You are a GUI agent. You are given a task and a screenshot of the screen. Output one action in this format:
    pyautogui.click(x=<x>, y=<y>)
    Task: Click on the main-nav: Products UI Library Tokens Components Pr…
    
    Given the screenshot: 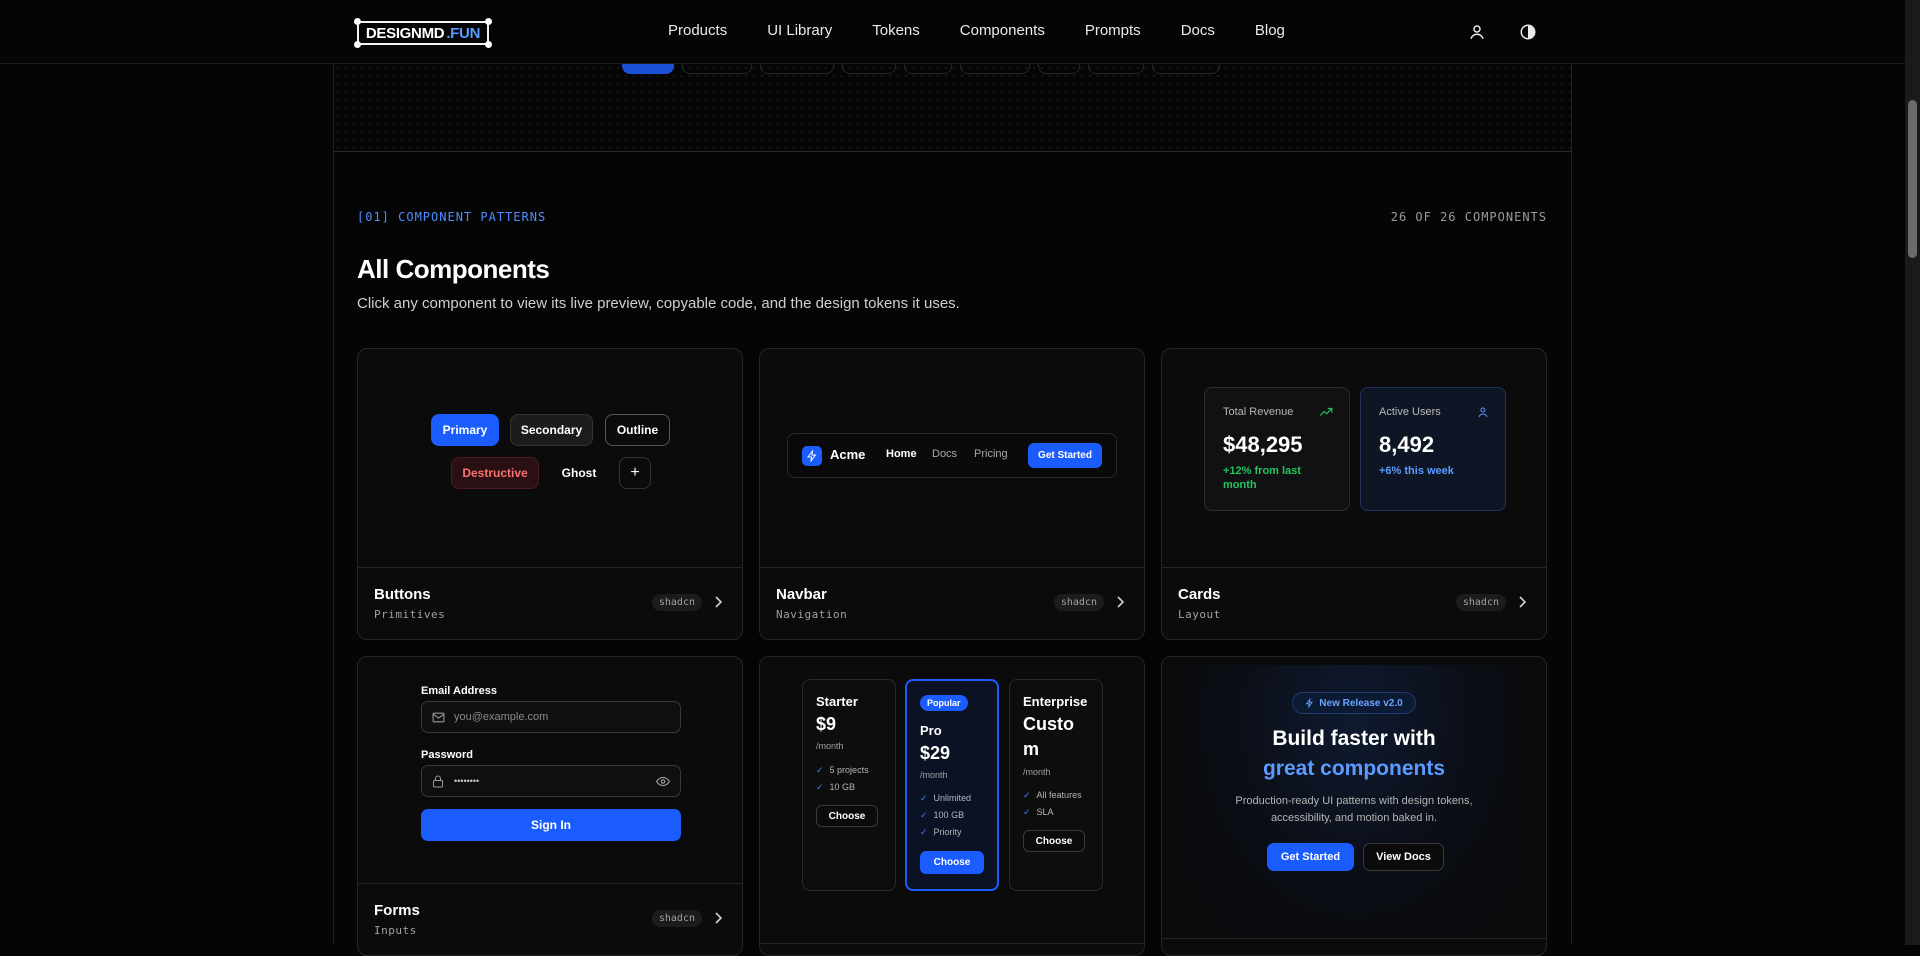 What is the action you would take?
    pyautogui.click(x=996, y=30)
    